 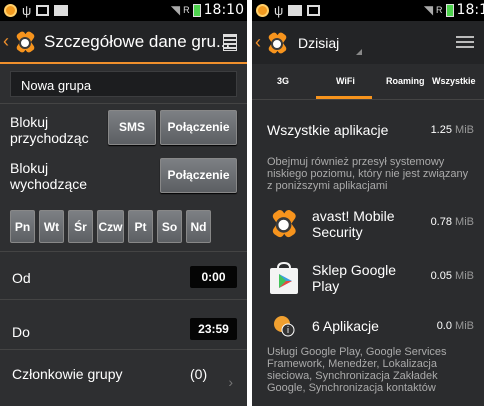 I want to click on clock: 18:10, so click(x=223, y=10).